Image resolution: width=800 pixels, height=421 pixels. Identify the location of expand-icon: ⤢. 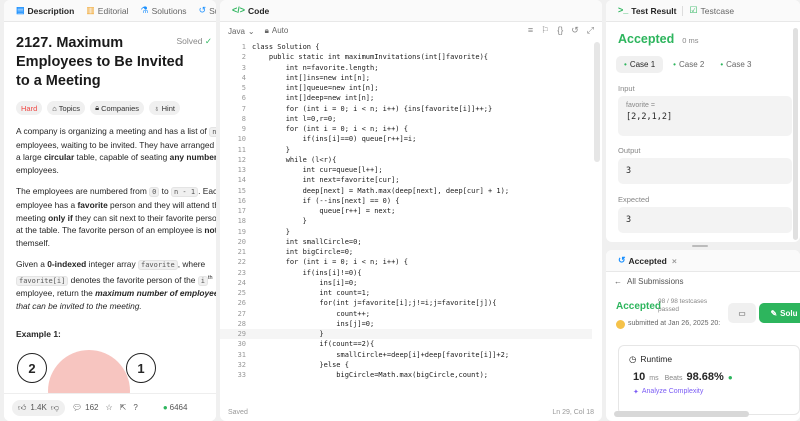
(590, 30).